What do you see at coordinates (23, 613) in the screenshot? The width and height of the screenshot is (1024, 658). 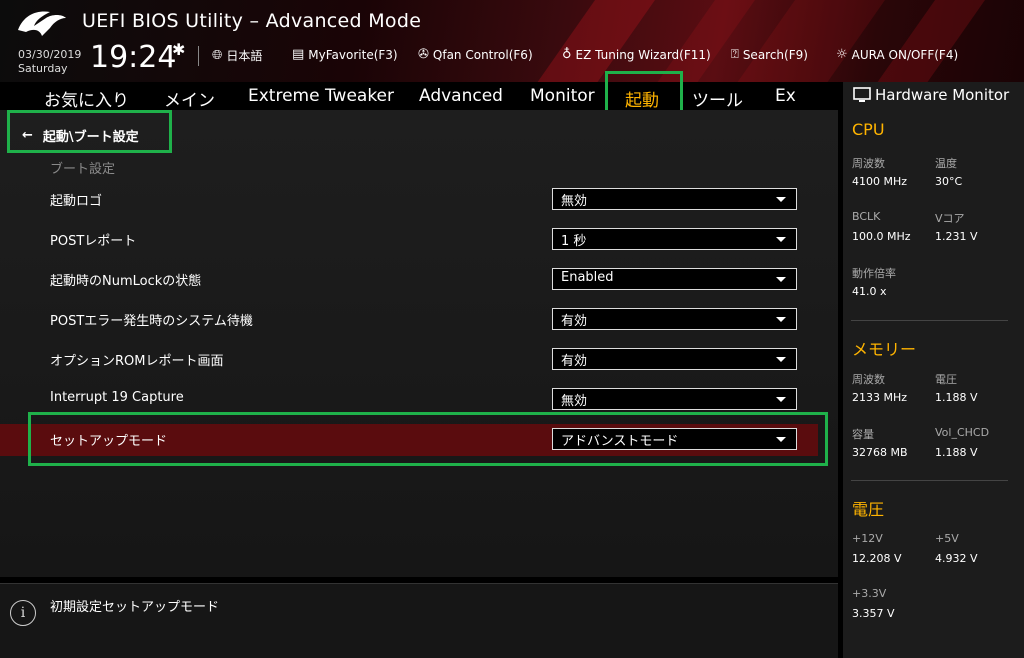 I see `info-icon: i` at bounding box center [23, 613].